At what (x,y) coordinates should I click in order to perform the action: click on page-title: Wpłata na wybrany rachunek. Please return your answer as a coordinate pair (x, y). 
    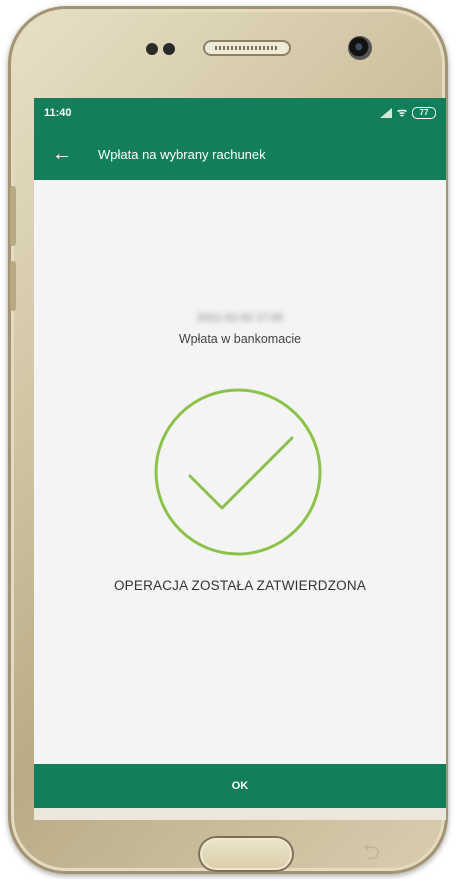
    Looking at the image, I should click on (182, 154).